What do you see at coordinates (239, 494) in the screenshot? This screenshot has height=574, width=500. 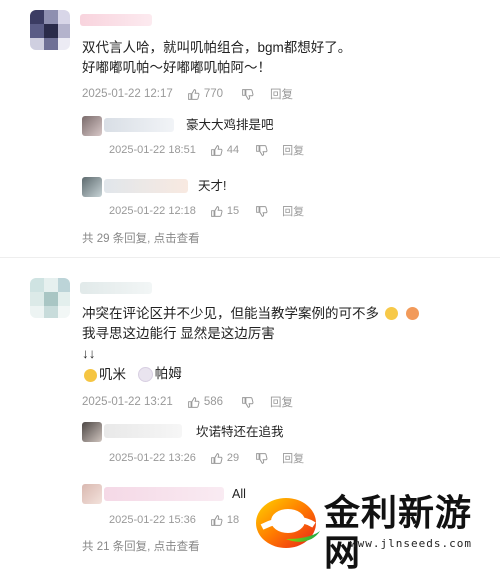 I see `reply-text: All` at bounding box center [239, 494].